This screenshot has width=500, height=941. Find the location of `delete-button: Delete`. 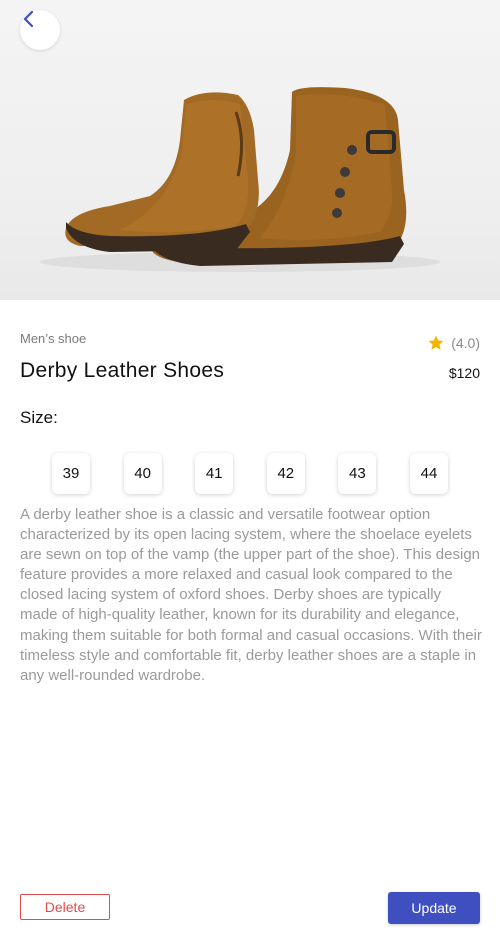

delete-button: Delete is located at coordinates (65, 907).